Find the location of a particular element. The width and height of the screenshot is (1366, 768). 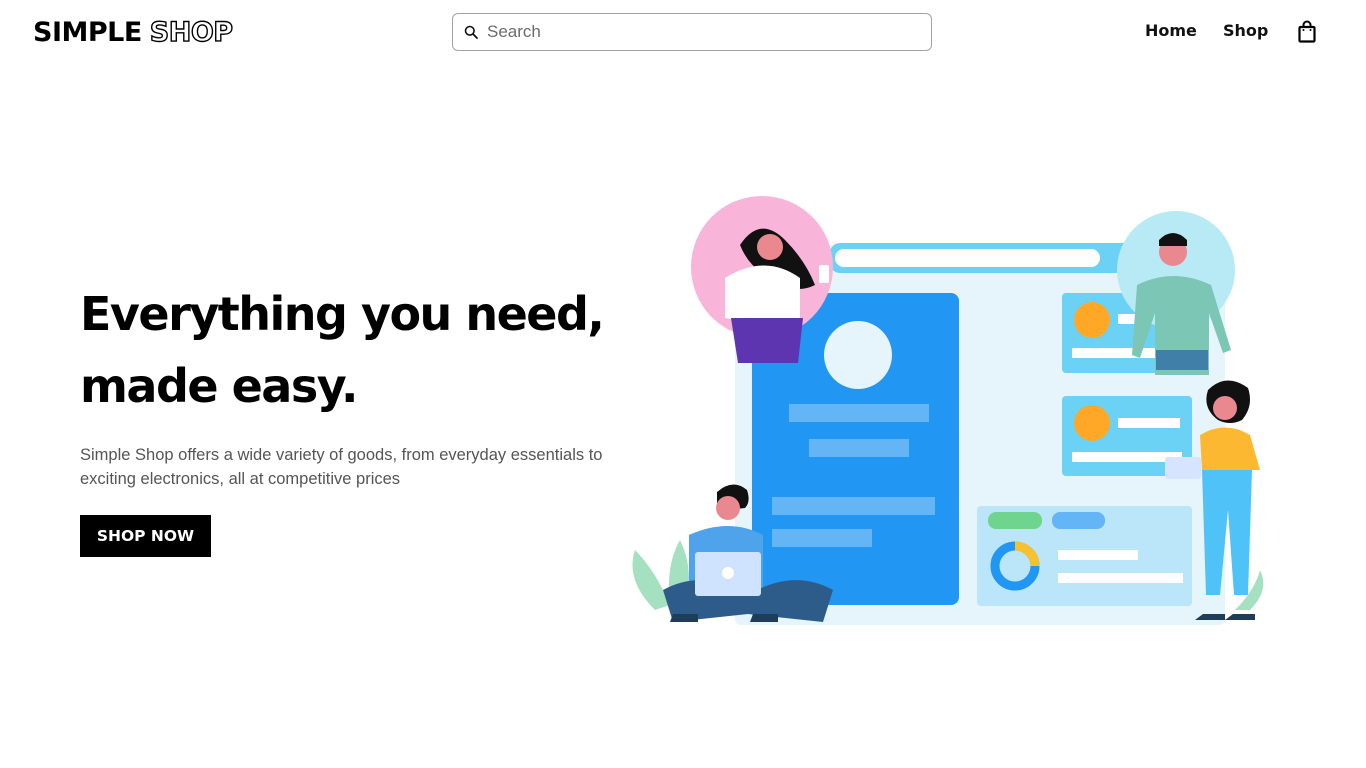

shopping-bag-icon is located at coordinates (1307, 32).